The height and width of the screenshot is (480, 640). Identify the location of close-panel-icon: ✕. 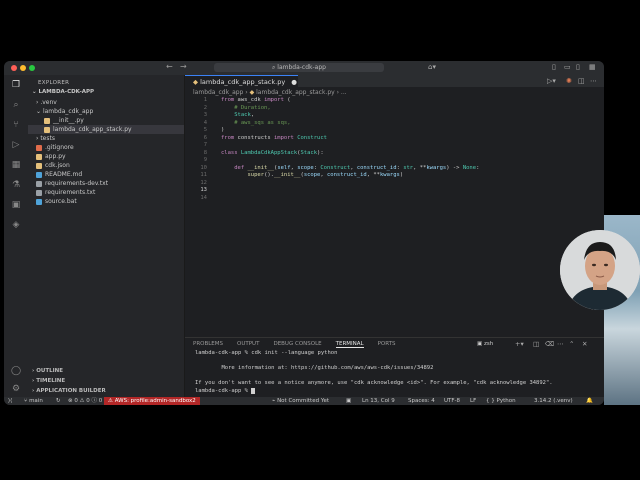
(584, 344).